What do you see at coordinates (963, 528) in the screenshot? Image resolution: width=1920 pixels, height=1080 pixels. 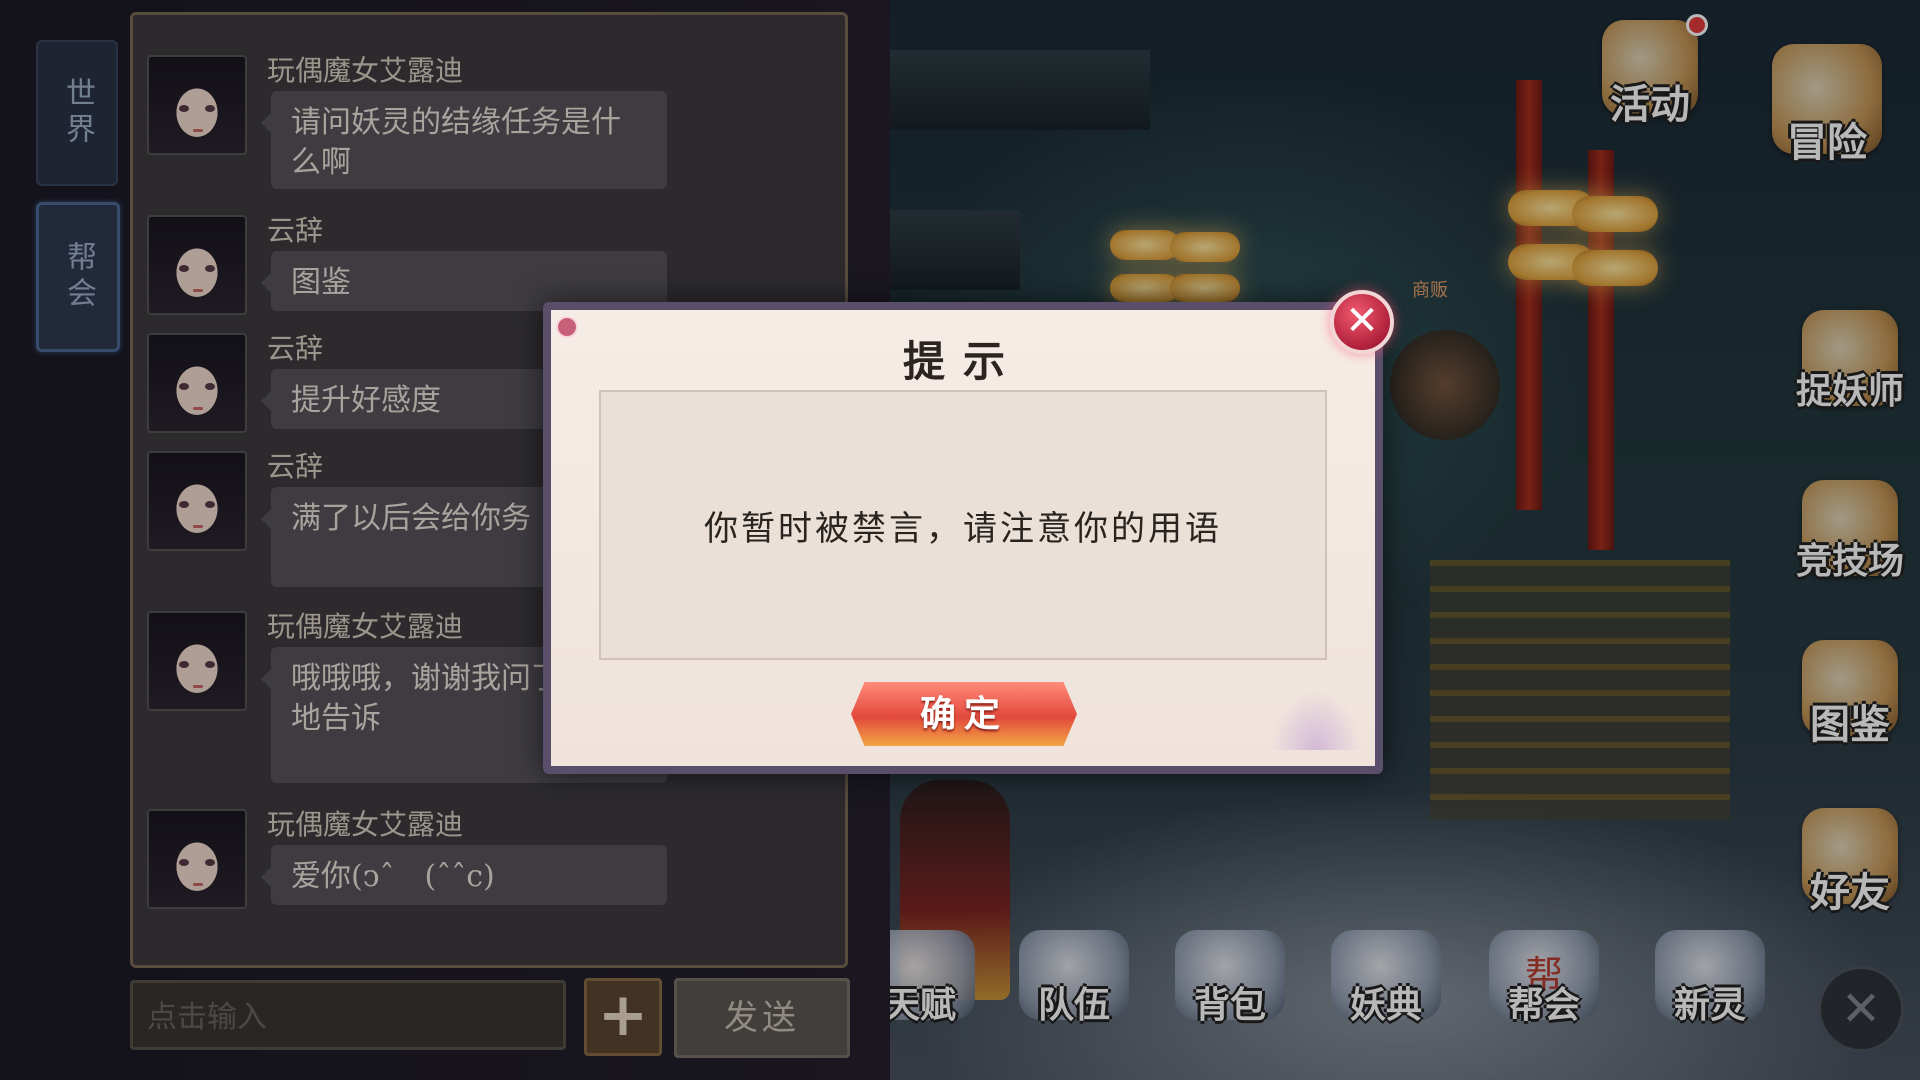 I see `dialog-message: 你暂时被禁言，请注意你的用语` at bounding box center [963, 528].